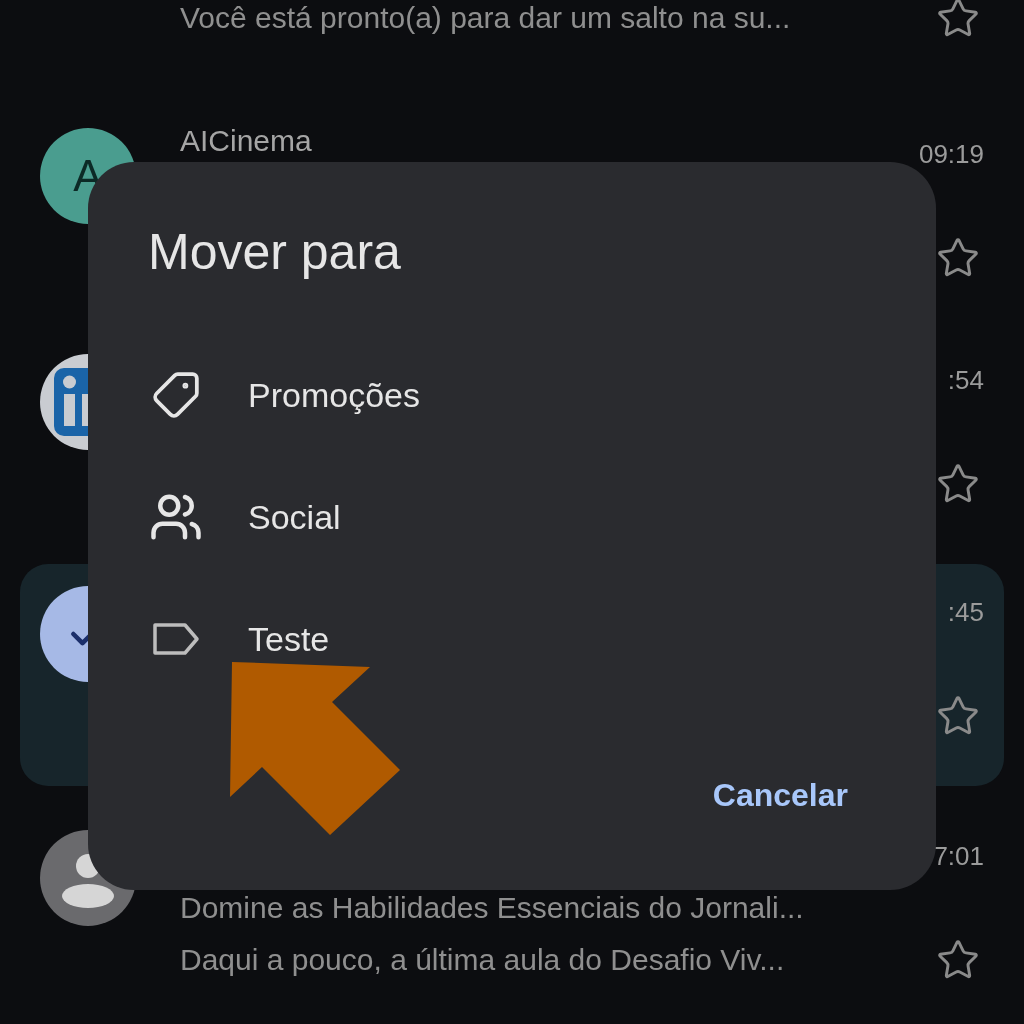 The width and height of the screenshot is (1024, 1024). Describe the element at coordinates (498, 395) in the screenshot. I see `move-option: Promoções` at that location.